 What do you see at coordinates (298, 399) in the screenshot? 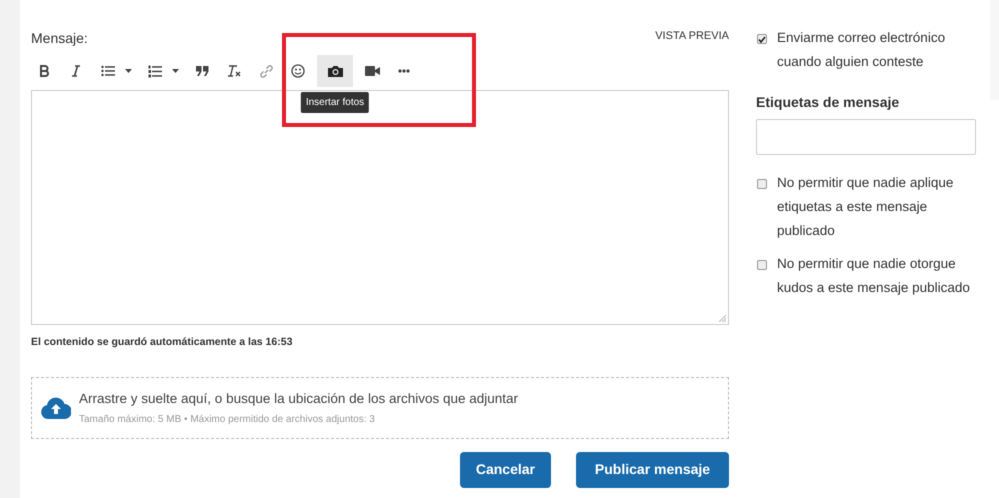
I see `dropzone-instructions: Arrastre y suelte aquí, o busque la ubicación de los archivos que adjuntar` at bounding box center [298, 399].